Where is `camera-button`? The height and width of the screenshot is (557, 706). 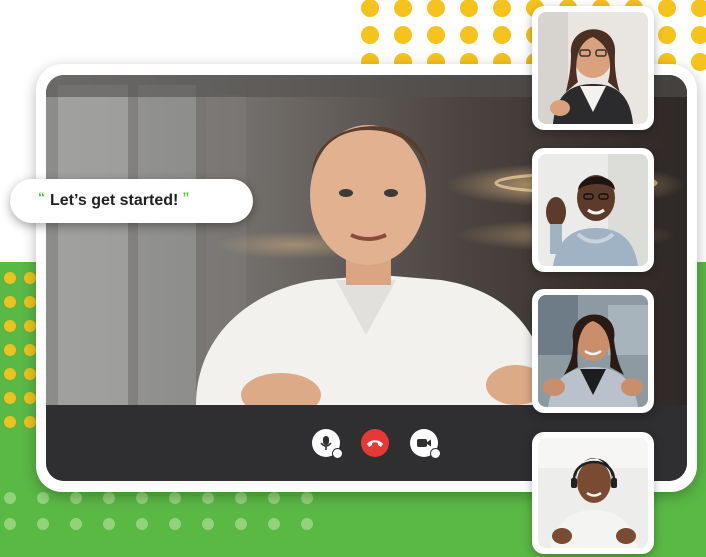
camera-button is located at coordinates (425, 444).